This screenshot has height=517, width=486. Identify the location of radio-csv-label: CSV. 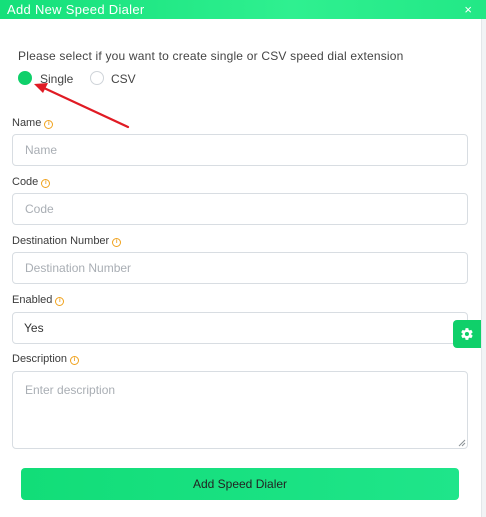
(123, 79).